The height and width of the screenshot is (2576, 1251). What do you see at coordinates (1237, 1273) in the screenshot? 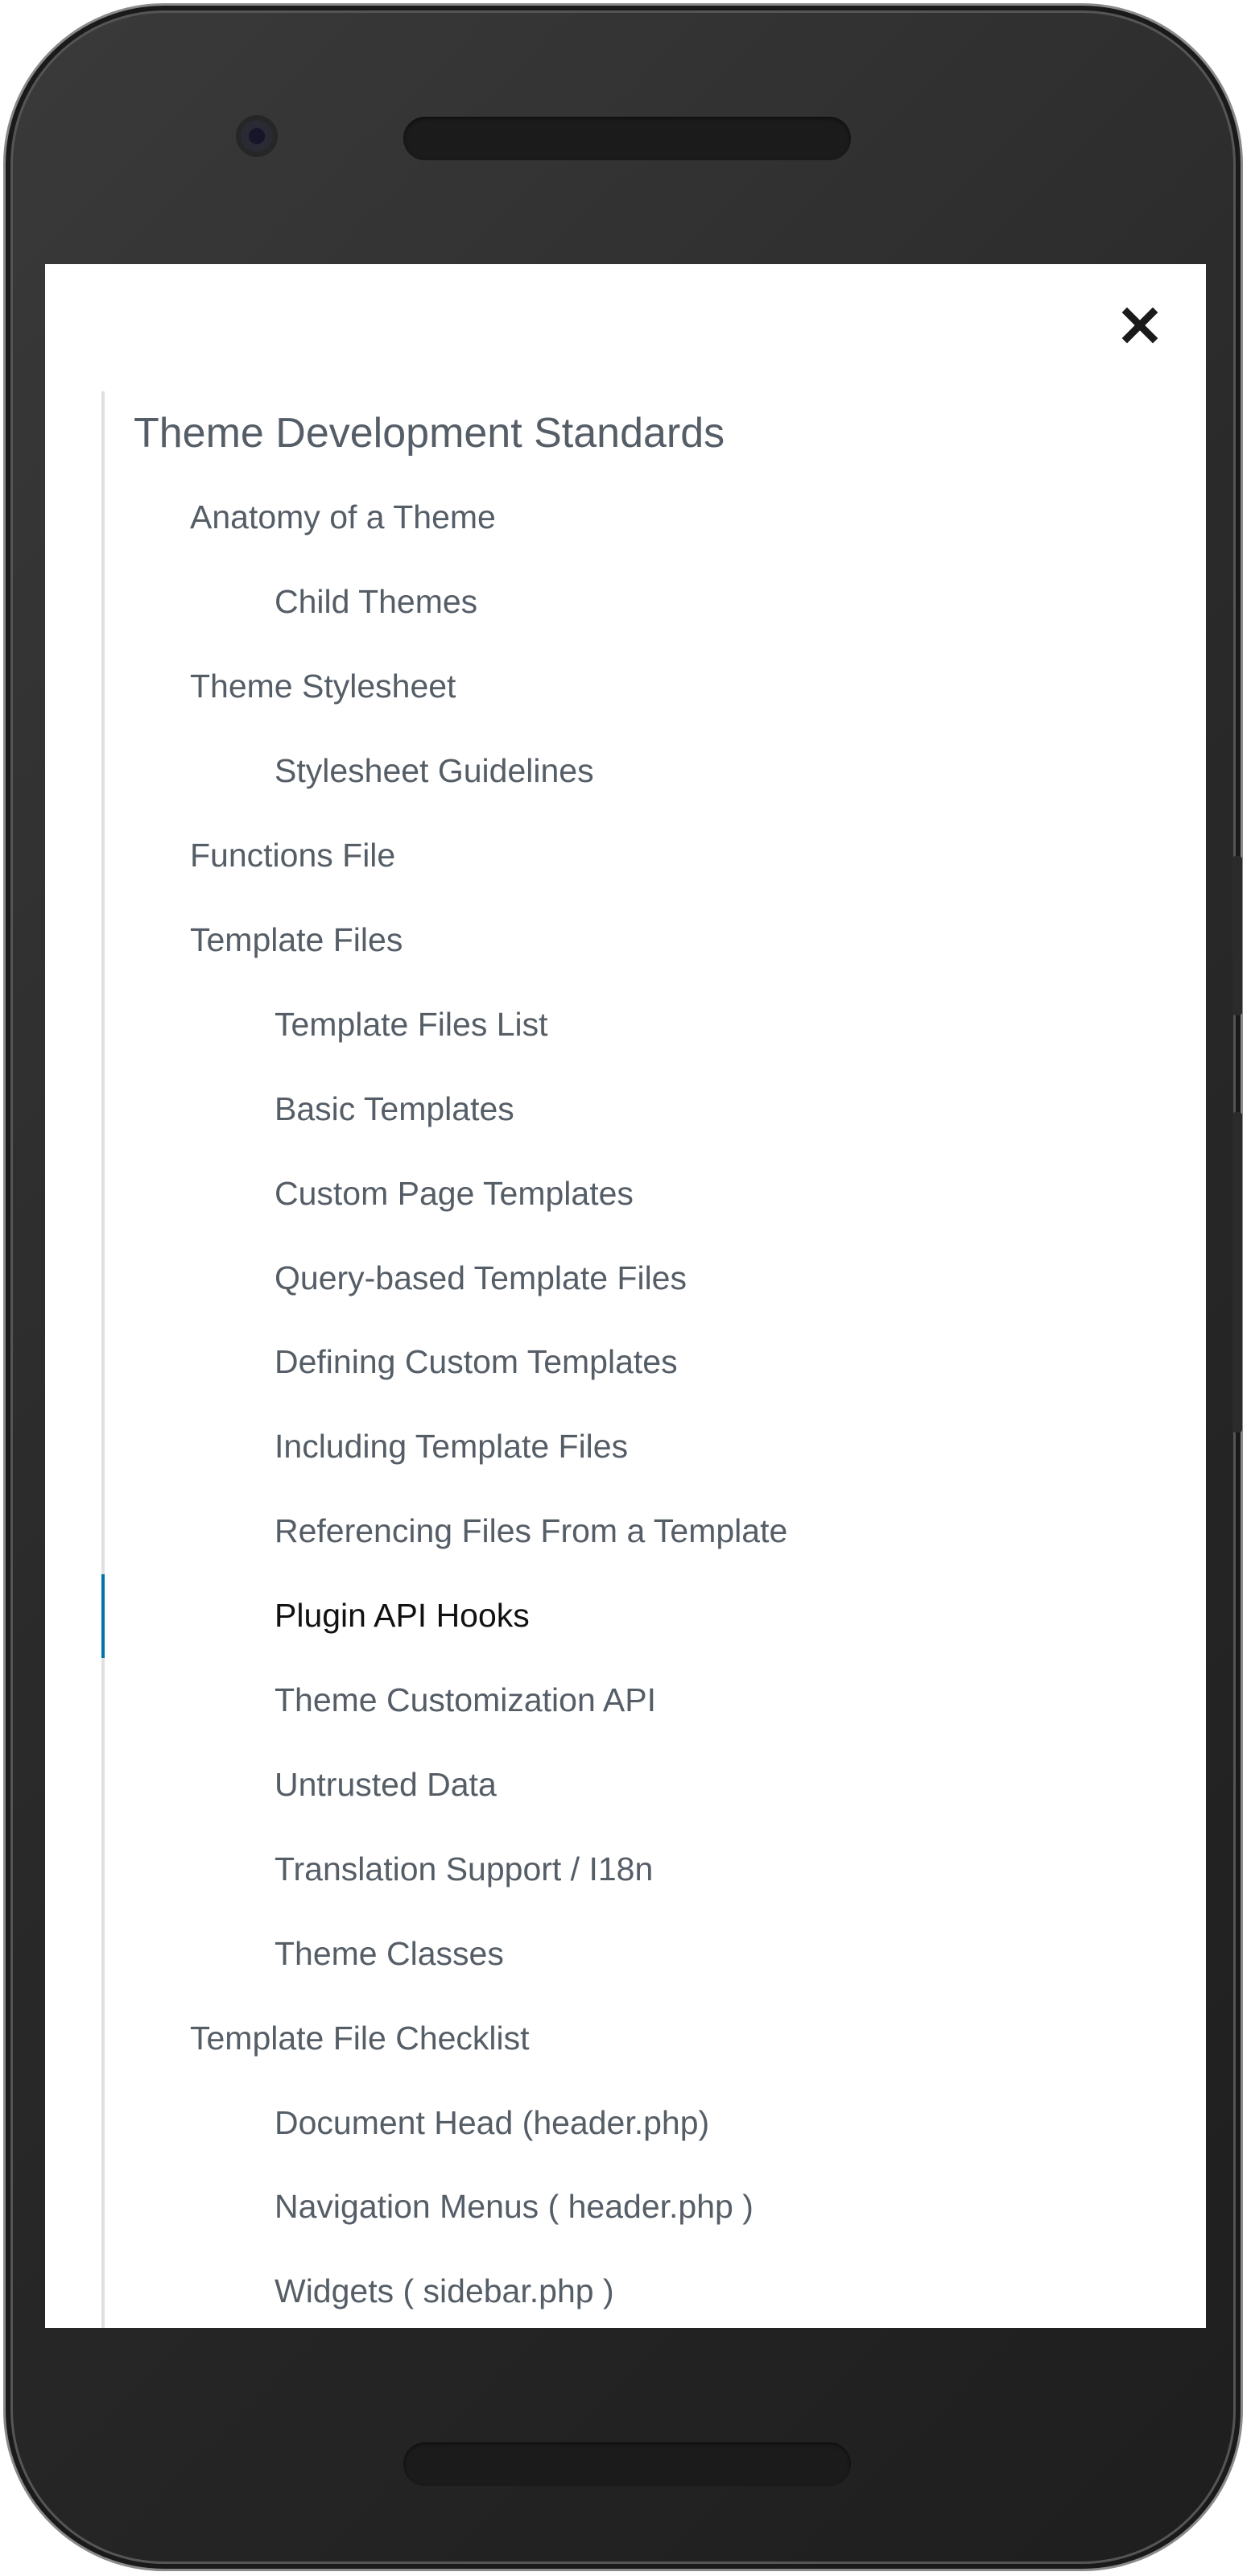
I see `power-button` at bounding box center [1237, 1273].